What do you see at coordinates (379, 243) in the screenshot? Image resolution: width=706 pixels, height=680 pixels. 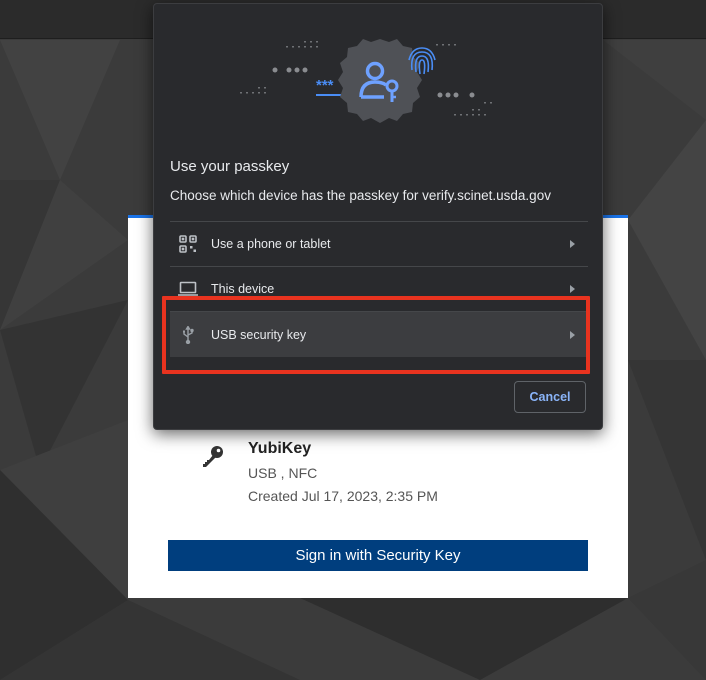 I see `option-phone-tablet: Use a phone or tablet` at bounding box center [379, 243].